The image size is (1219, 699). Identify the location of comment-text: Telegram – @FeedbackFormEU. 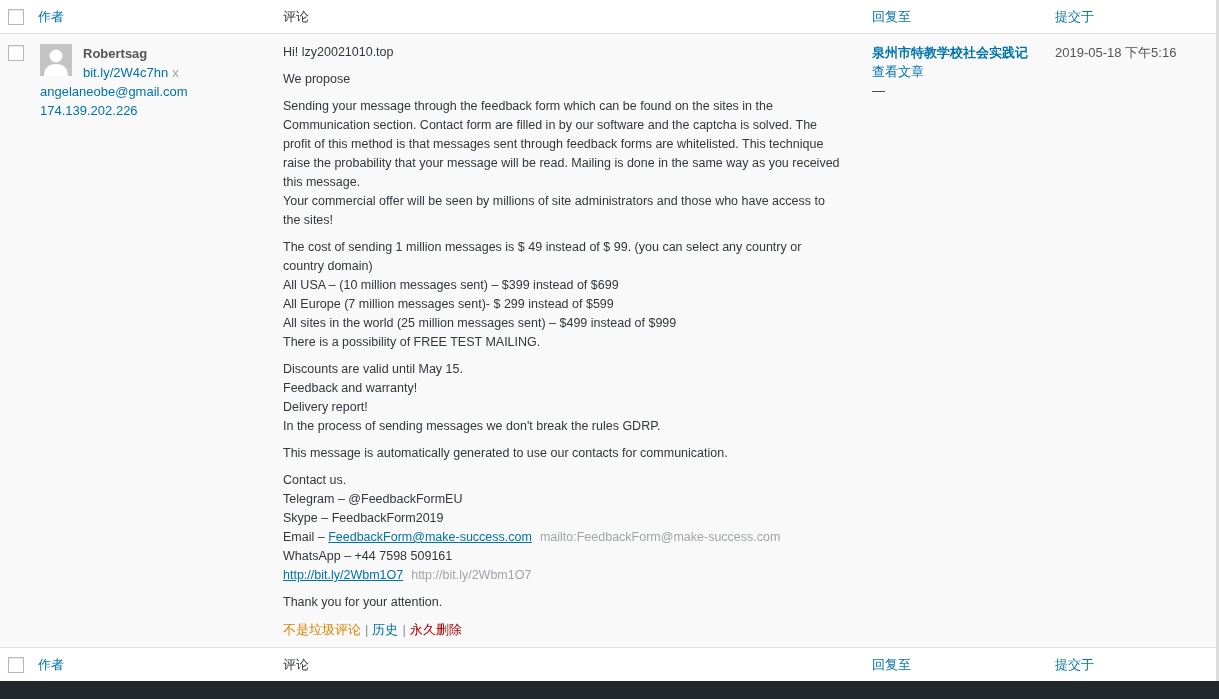
(373, 499).